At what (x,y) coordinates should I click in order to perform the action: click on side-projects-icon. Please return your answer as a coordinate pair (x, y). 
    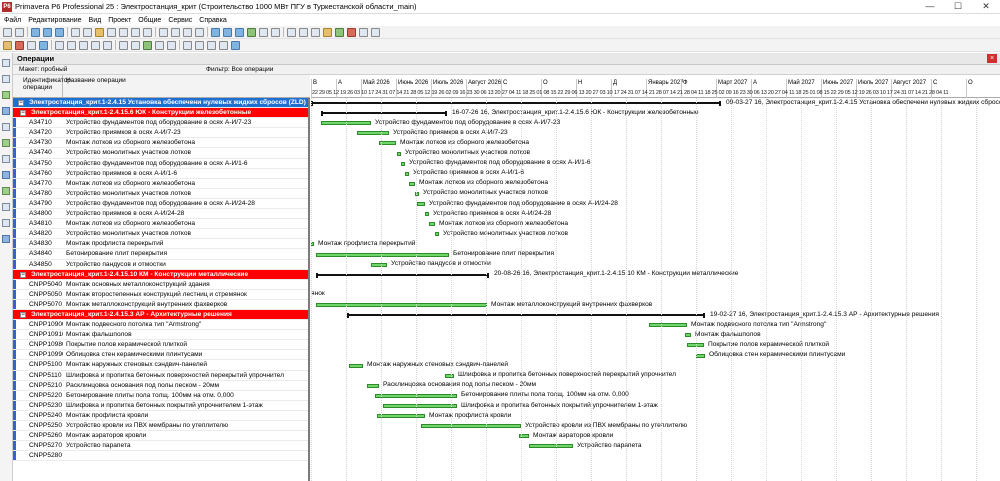
    Looking at the image, I should click on (6, 63).